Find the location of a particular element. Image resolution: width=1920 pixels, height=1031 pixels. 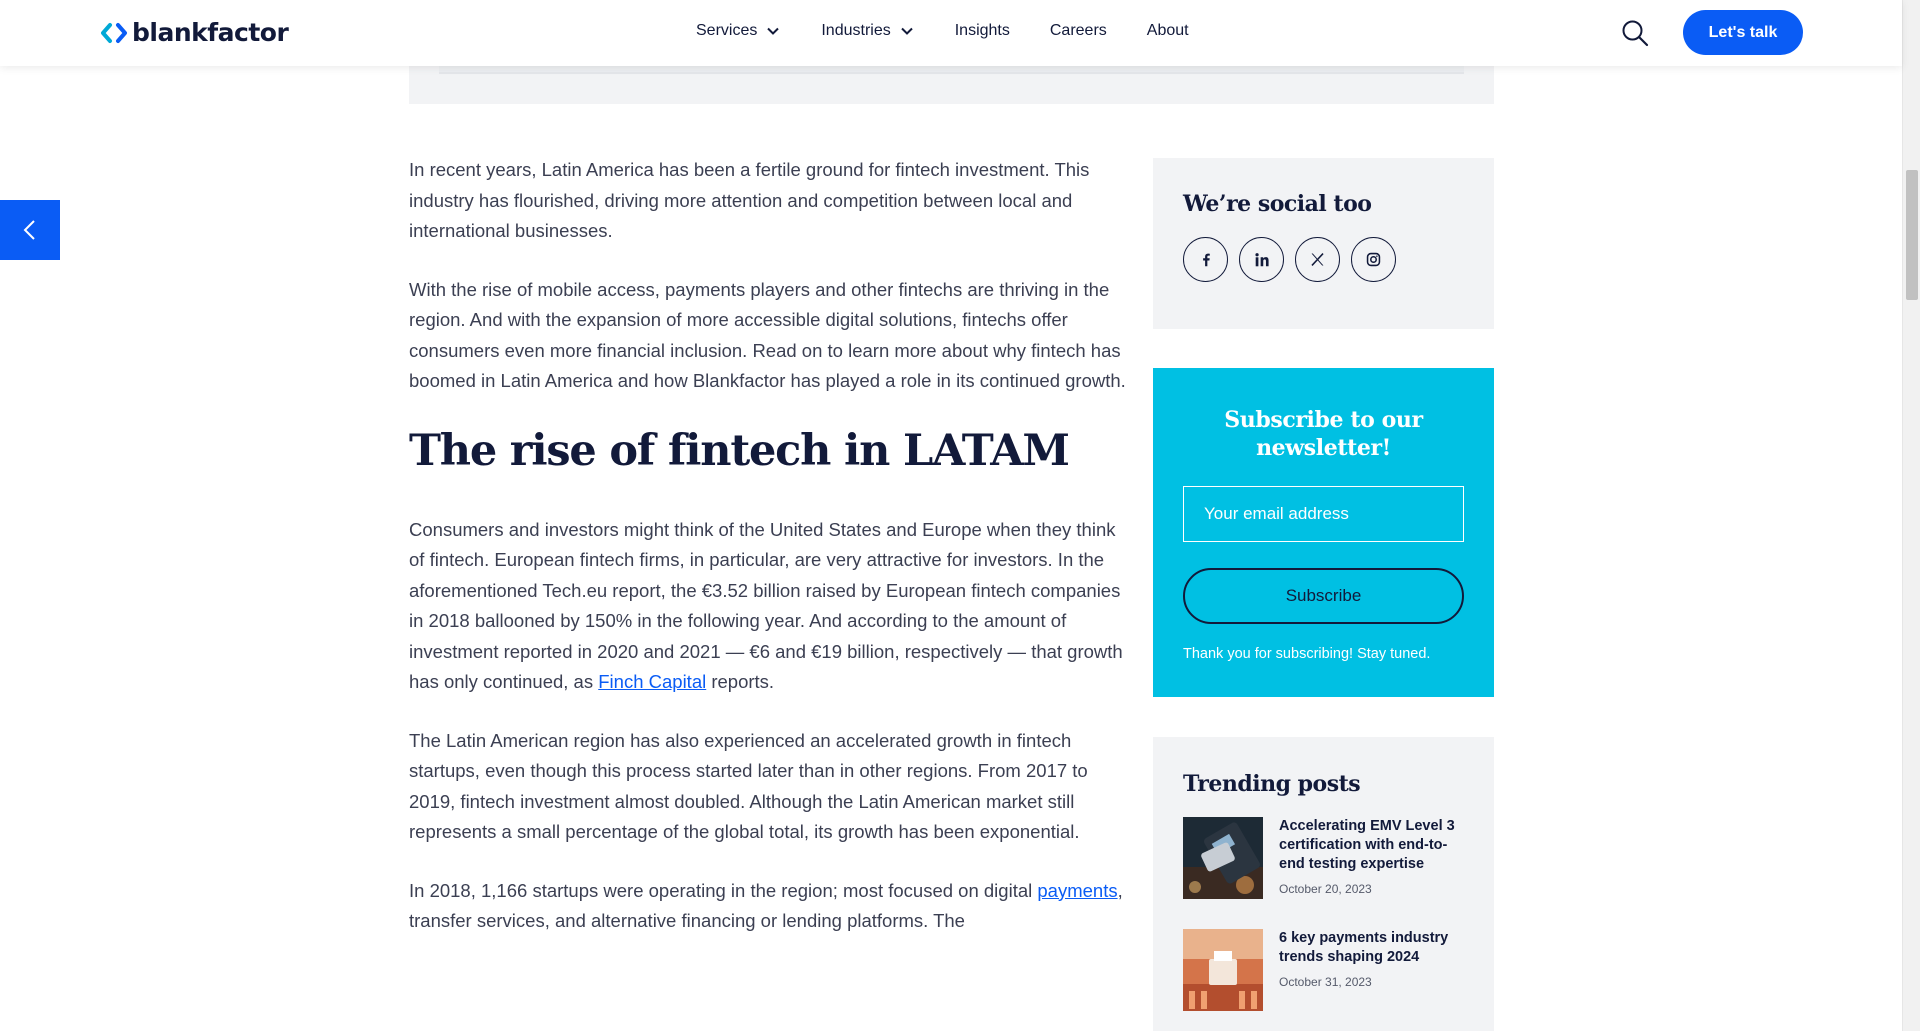

paragraph-text: reports. is located at coordinates (740, 681).